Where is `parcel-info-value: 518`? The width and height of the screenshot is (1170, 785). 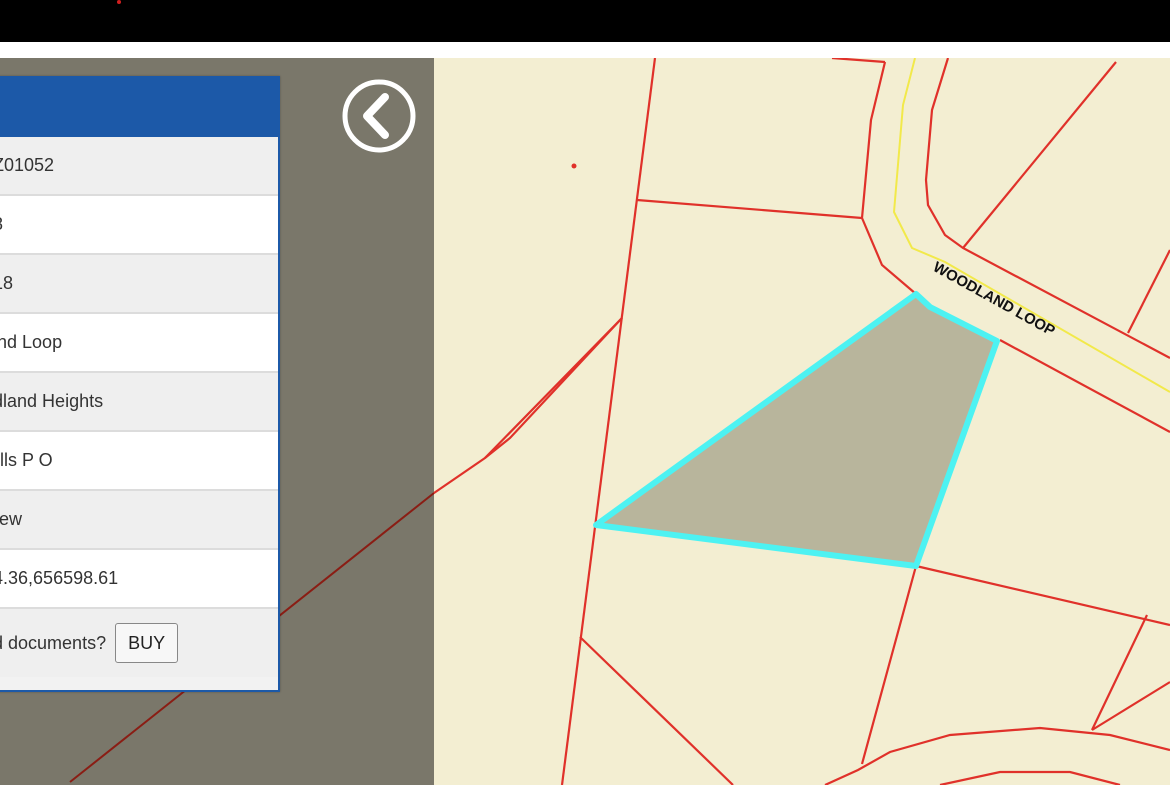 parcel-info-value: 518 is located at coordinates (7, 283).